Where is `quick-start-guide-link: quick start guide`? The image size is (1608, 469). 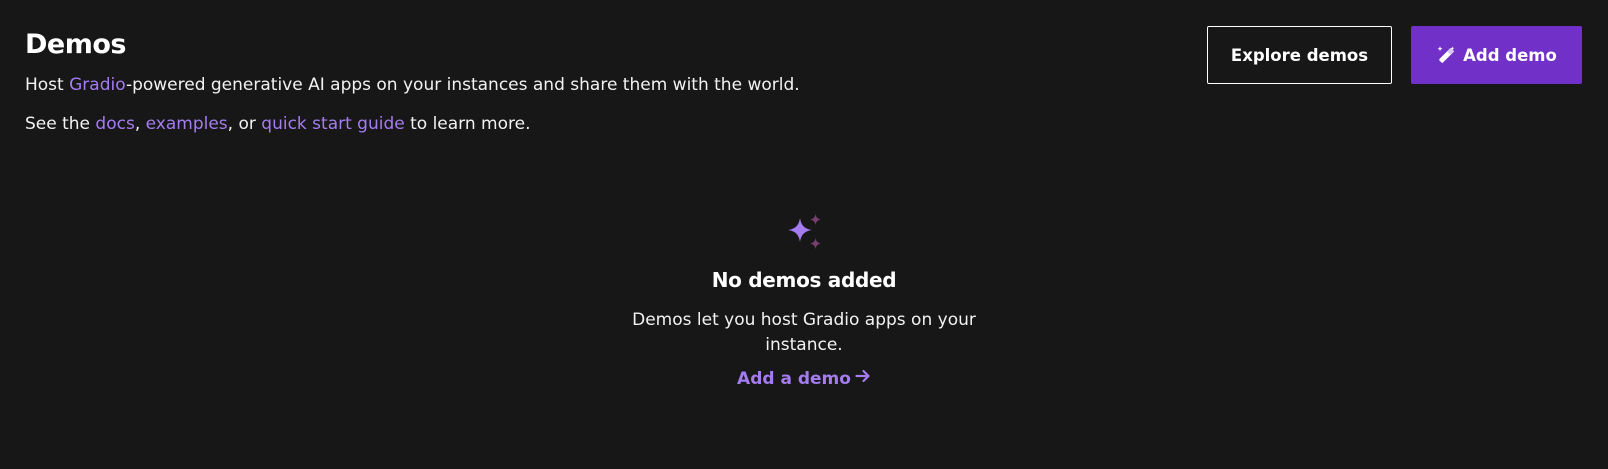 quick-start-guide-link: quick start guide is located at coordinates (332, 124).